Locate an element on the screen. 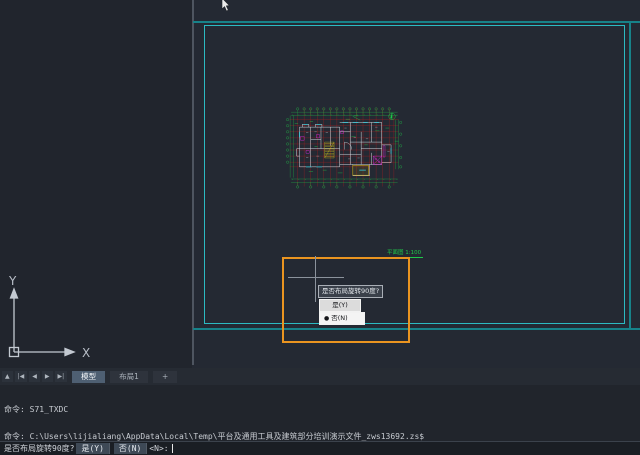 The width and height of the screenshot is (640, 455). prompt-yes-button: 是(Y) is located at coordinates (93, 448).